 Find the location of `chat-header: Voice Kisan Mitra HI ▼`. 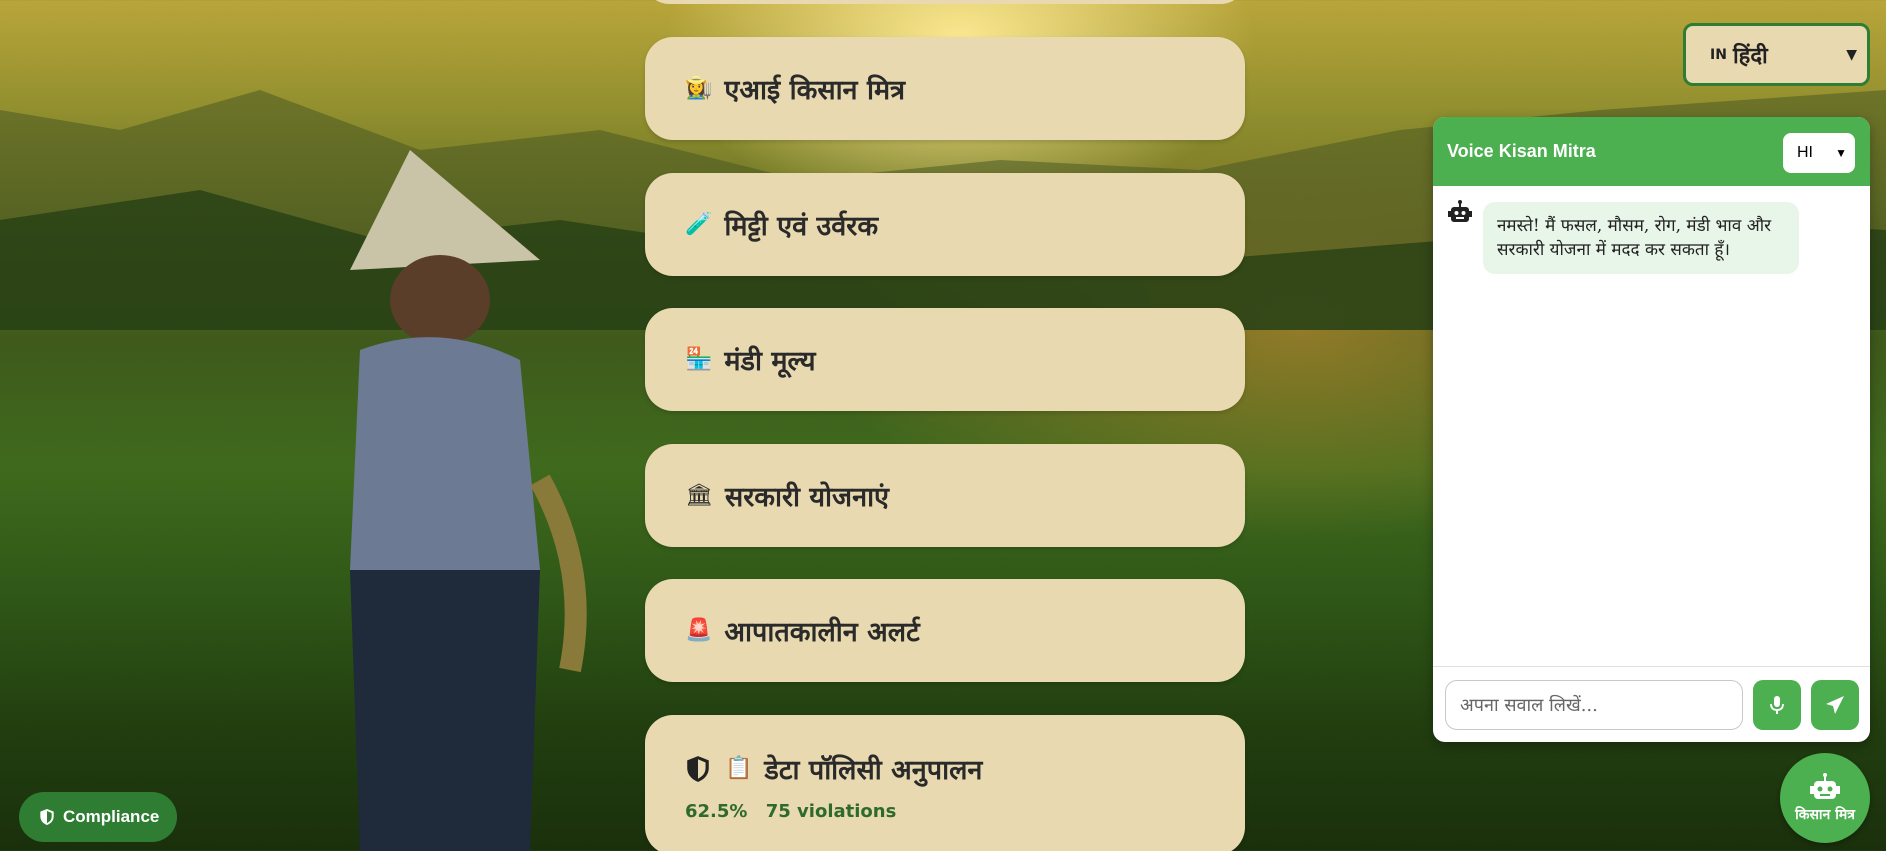

chat-header: Voice Kisan Mitra HI ▼ is located at coordinates (1651, 151).